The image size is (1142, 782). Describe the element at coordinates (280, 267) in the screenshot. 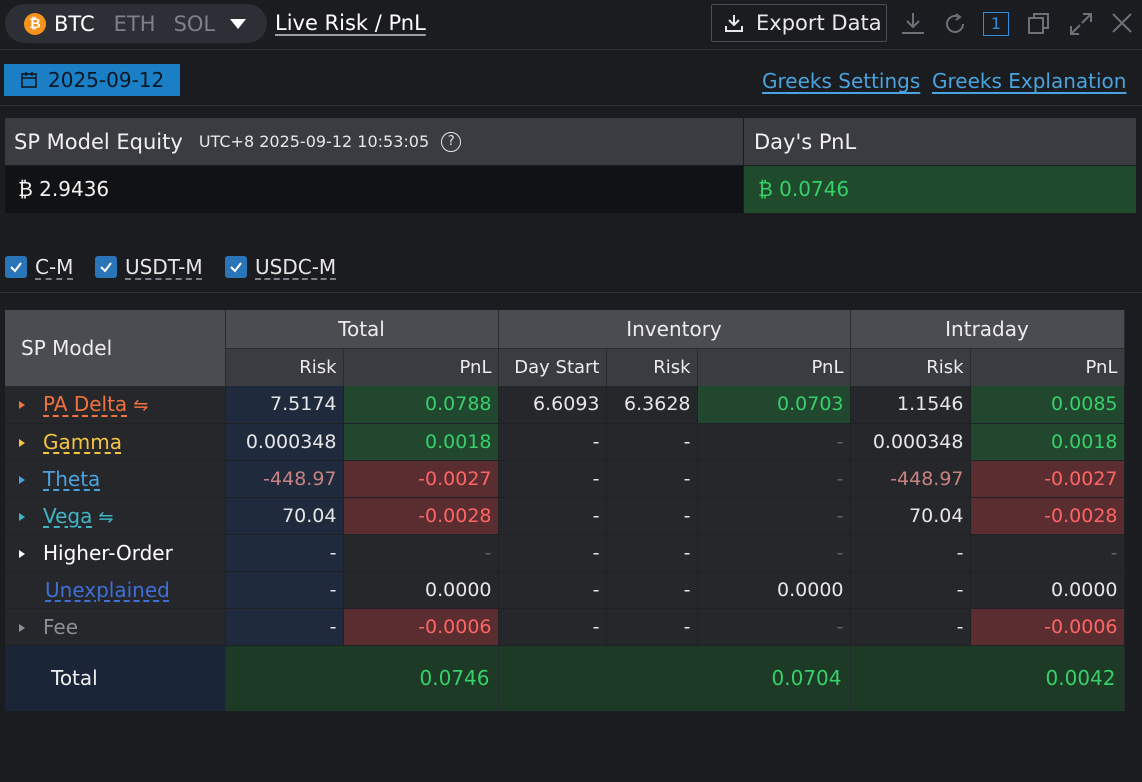

I see `filter-checkbox-usdc-m: USDC-M` at that location.